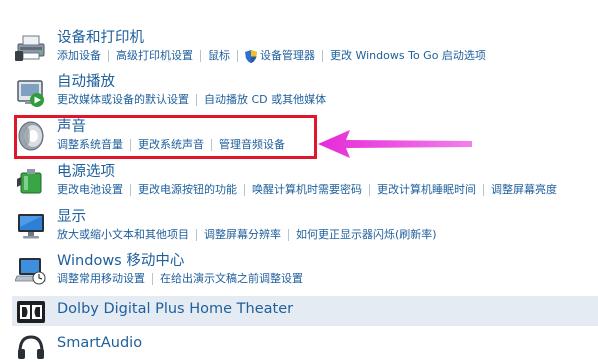 This screenshot has width=598, height=364. What do you see at coordinates (31, 347) in the screenshot?
I see `headphones-icon` at bounding box center [31, 347].